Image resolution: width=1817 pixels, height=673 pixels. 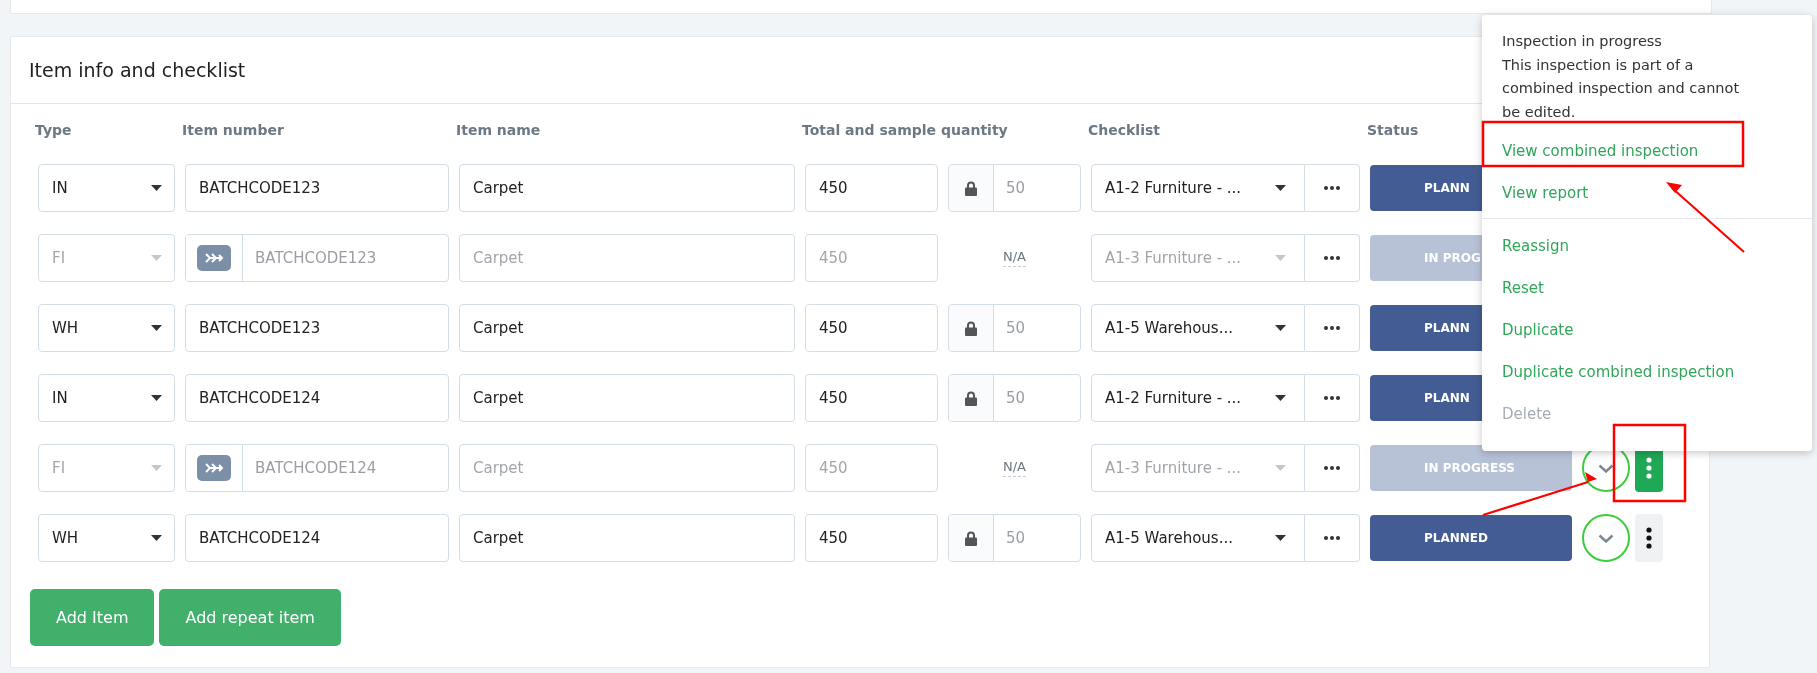 I want to click on column-header: Checklist, so click(x=1124, y=131).